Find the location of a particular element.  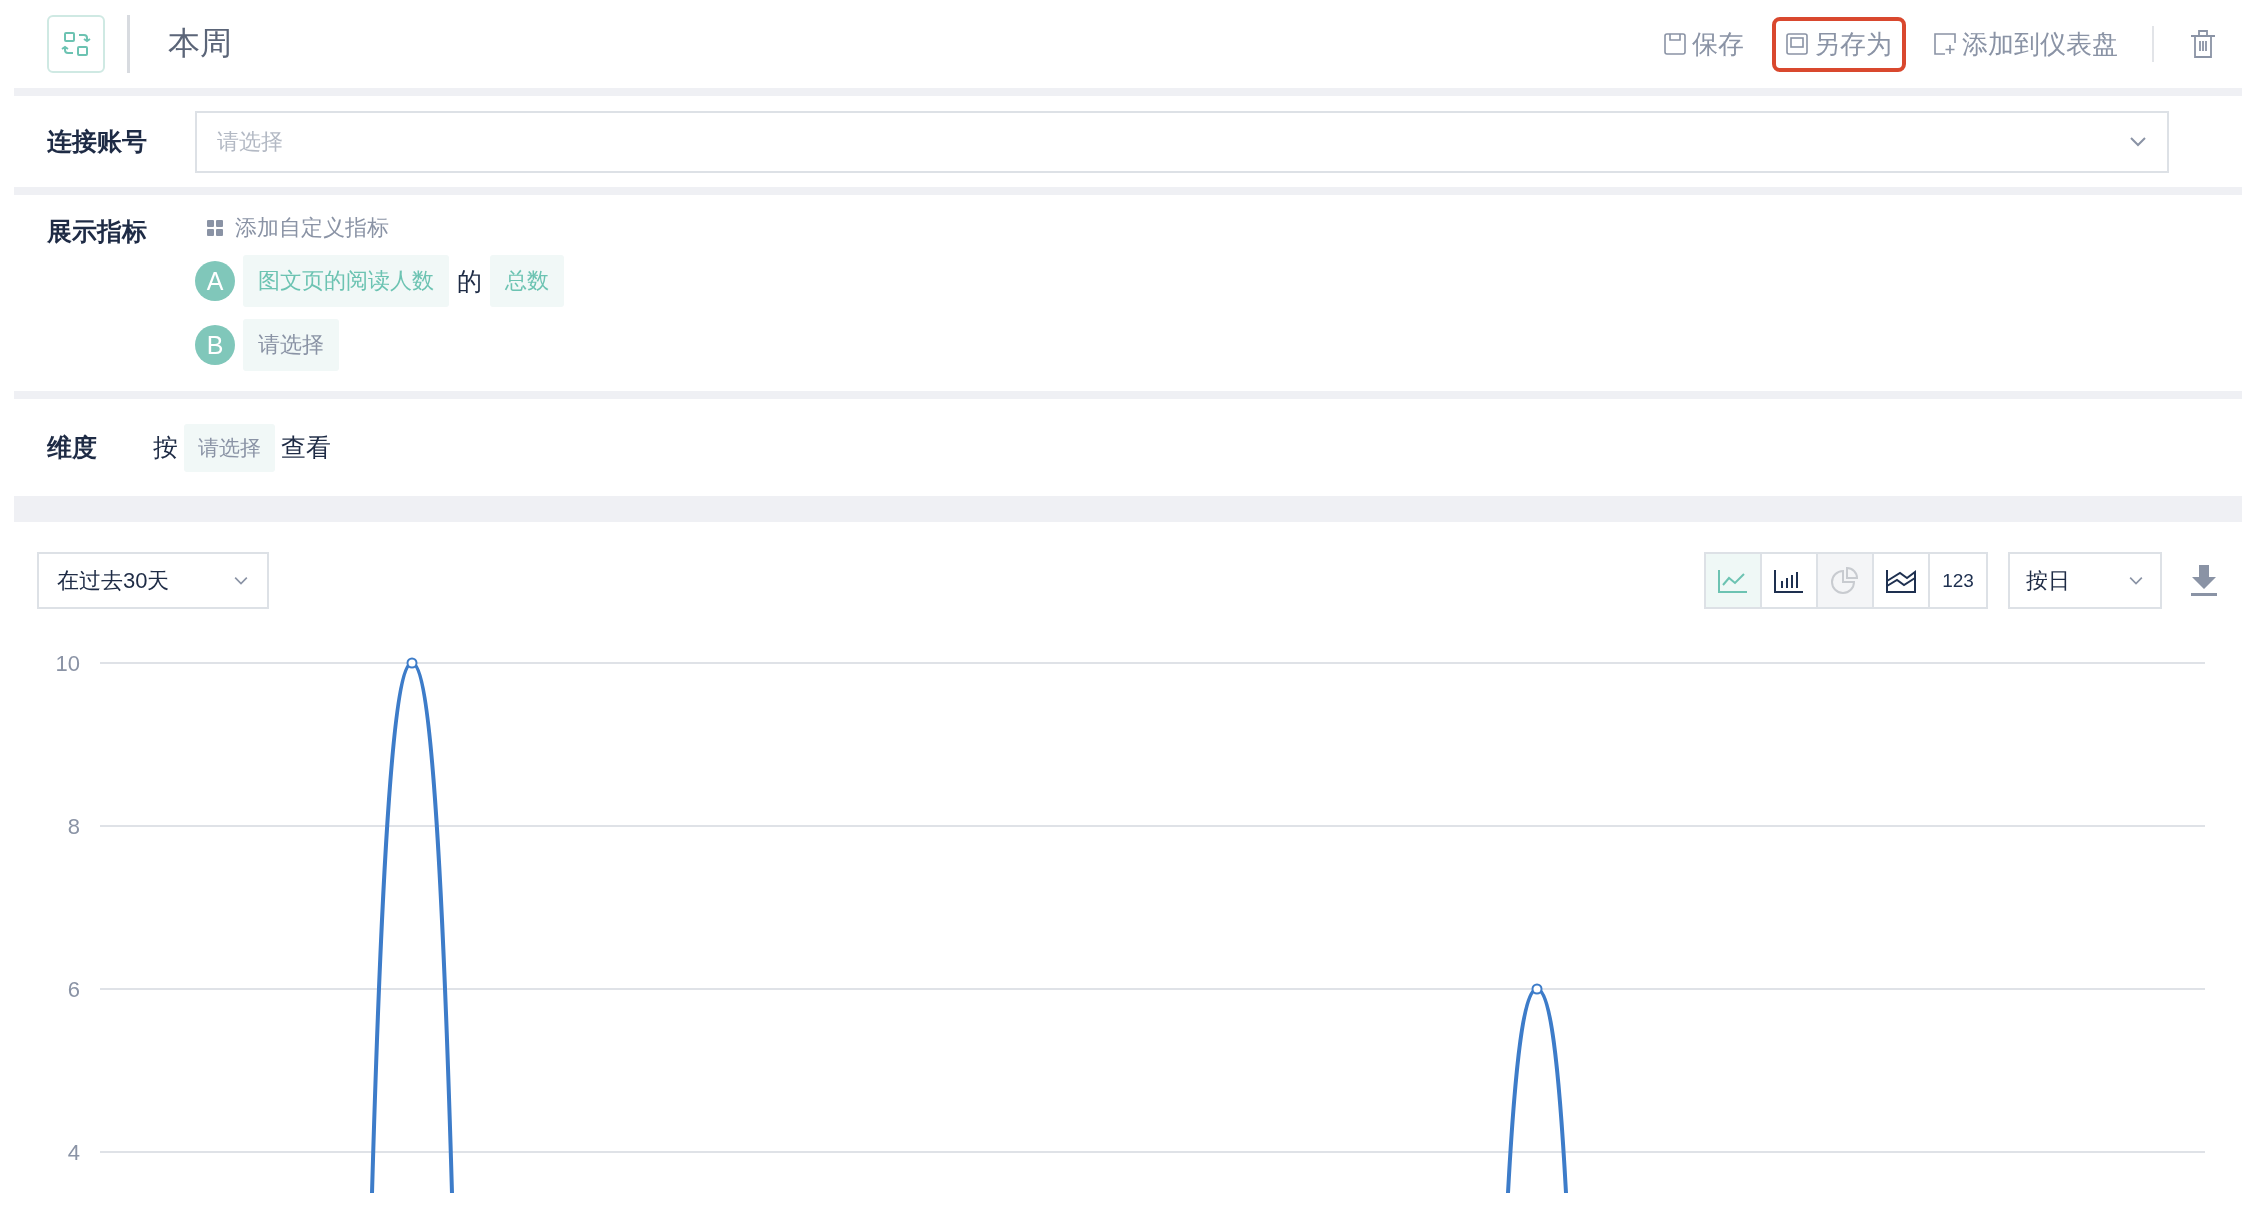

save-button: 保存 is located at coordinates (1704, 44).